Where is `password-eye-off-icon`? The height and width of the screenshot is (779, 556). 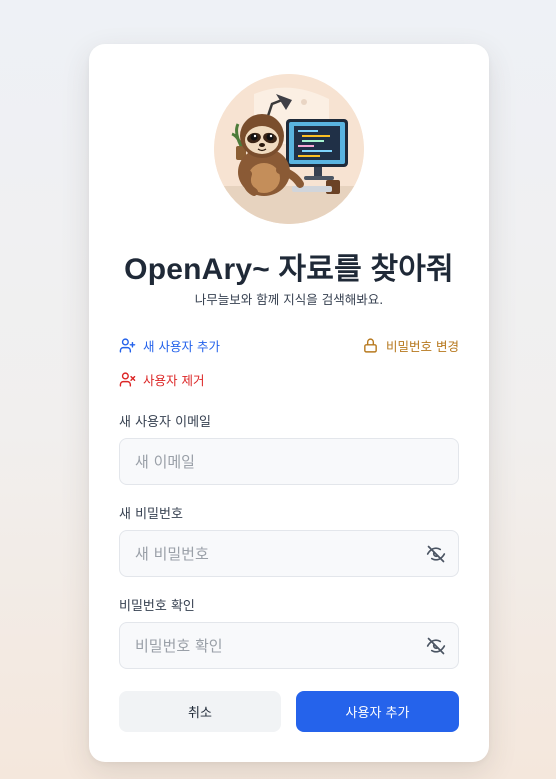 password-eye-off-icon is located at coordinates (436, 554).